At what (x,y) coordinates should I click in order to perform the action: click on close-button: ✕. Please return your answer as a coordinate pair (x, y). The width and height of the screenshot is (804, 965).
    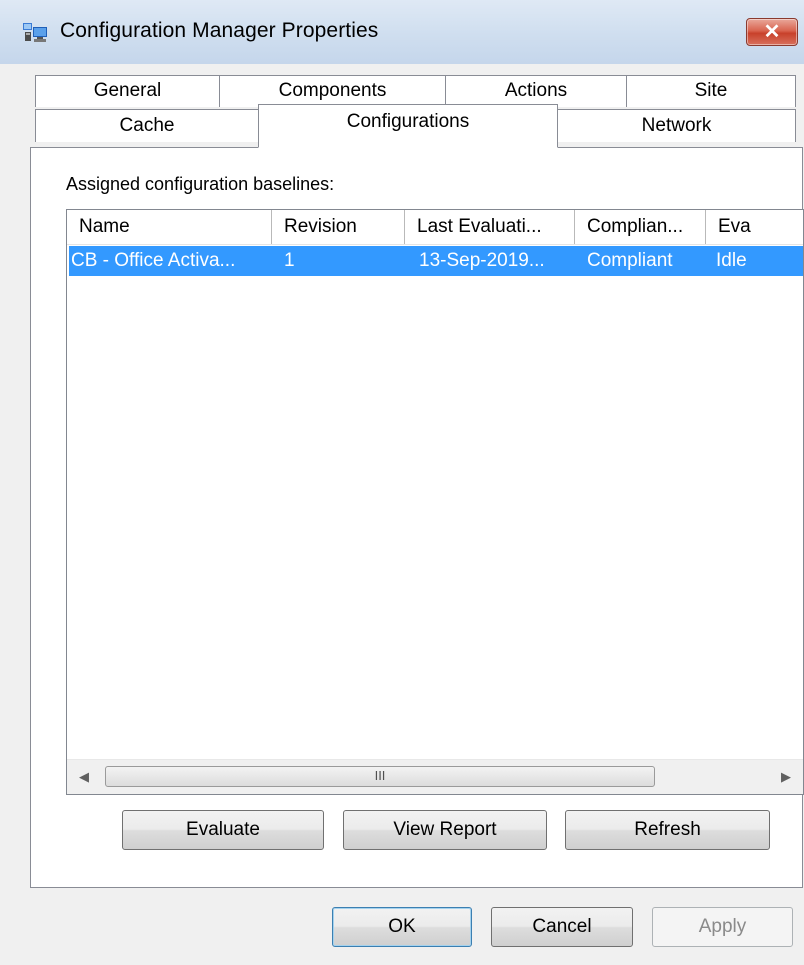
    Looking at the image, I should click on (772, 32).